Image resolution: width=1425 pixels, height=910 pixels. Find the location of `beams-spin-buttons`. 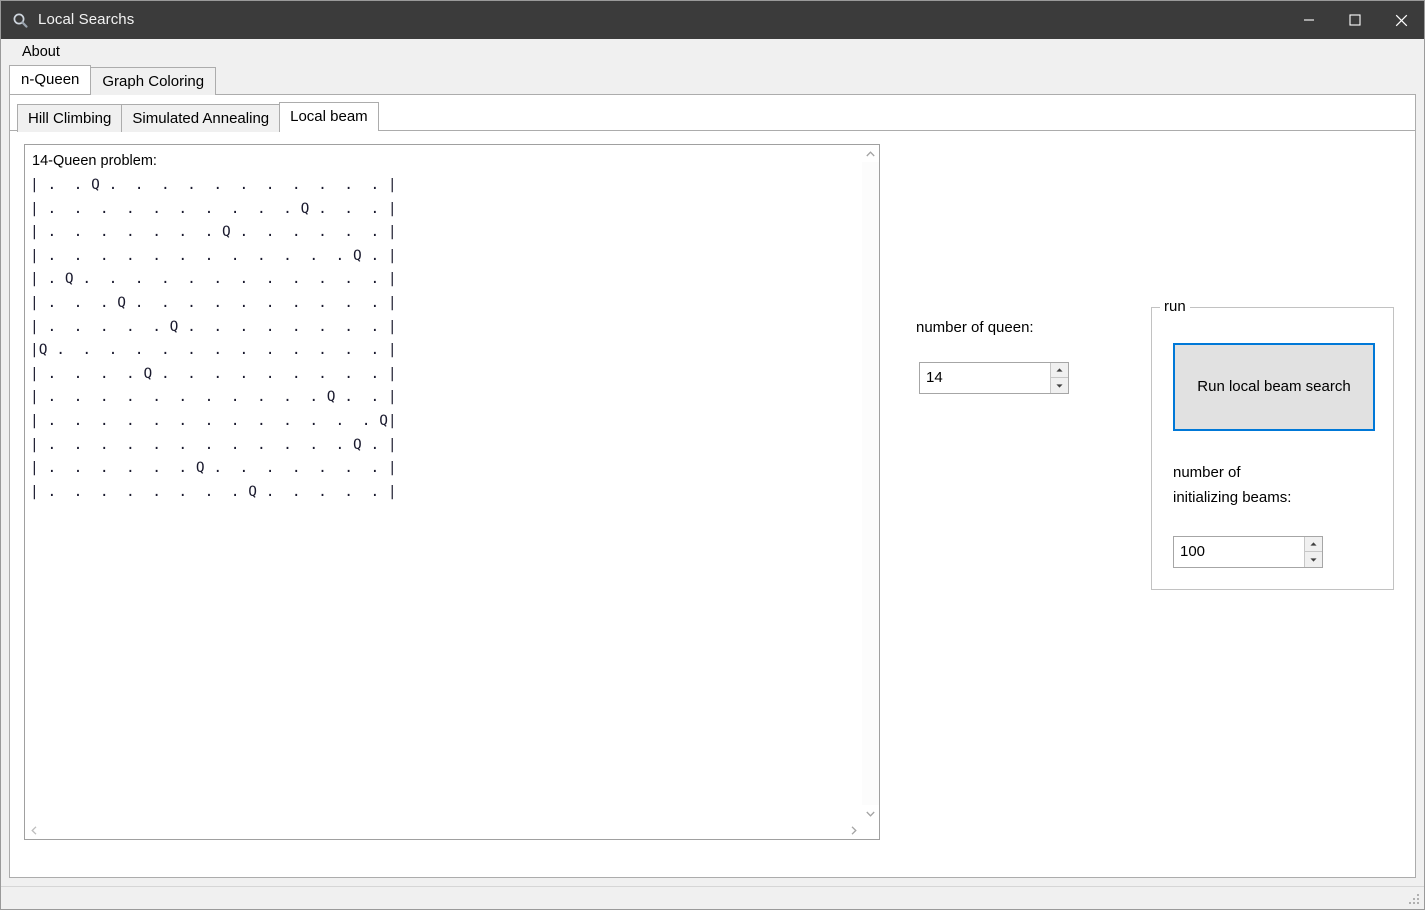

beams-spin-buttons is located at coordinates (1313, 552).